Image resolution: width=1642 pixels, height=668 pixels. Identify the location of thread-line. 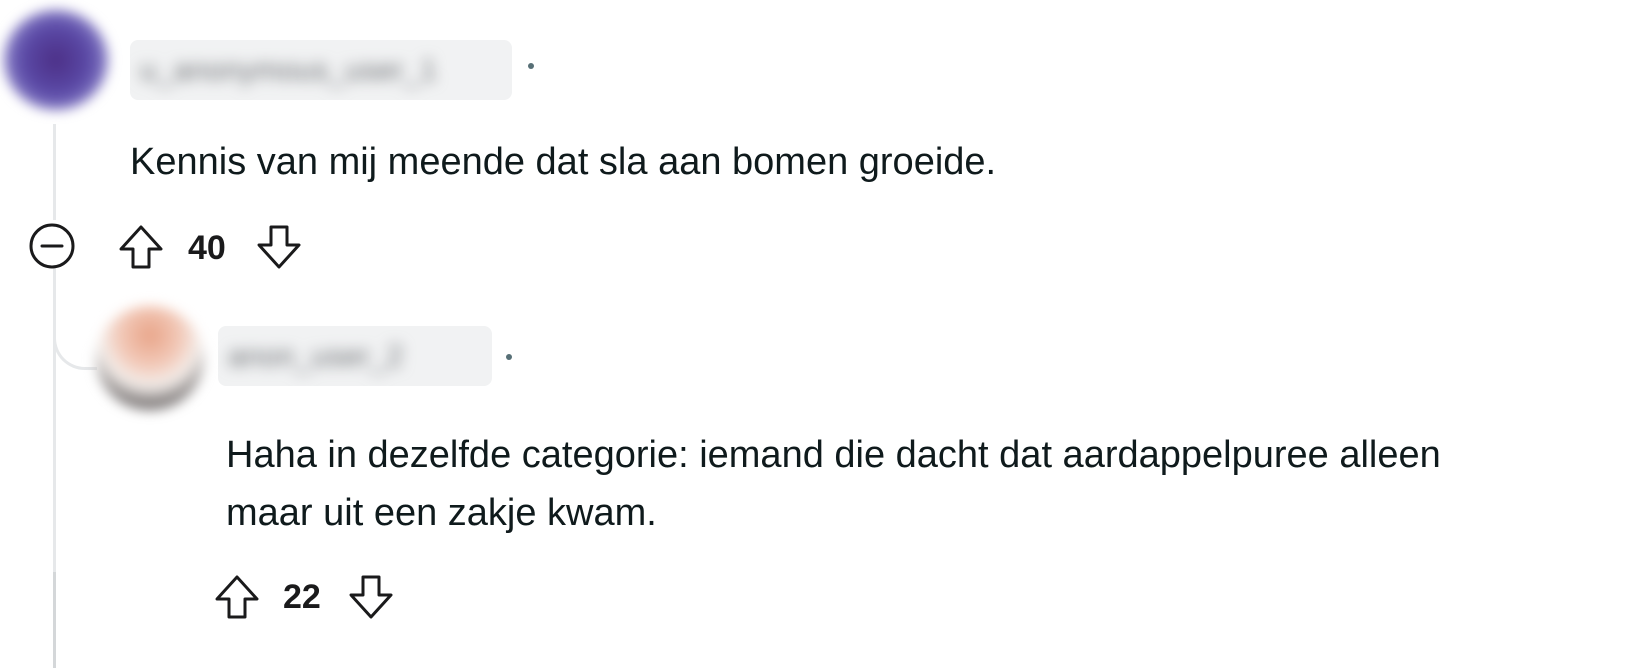
(54, 172).